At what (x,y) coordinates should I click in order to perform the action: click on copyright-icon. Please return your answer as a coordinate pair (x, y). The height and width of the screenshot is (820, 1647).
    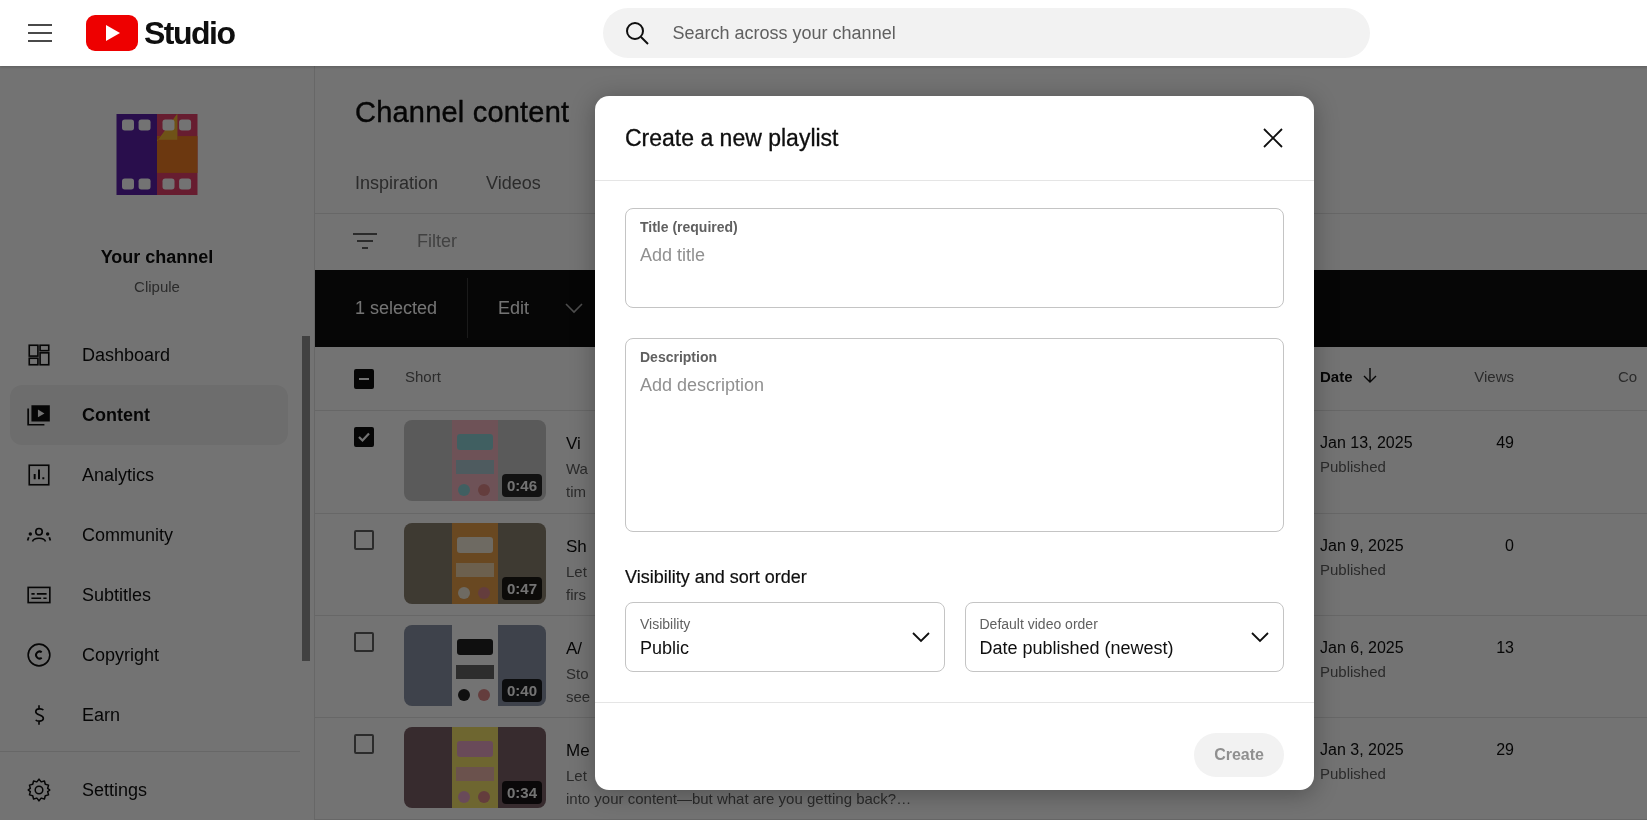
    Looking at the image, I should click on (39, 655).